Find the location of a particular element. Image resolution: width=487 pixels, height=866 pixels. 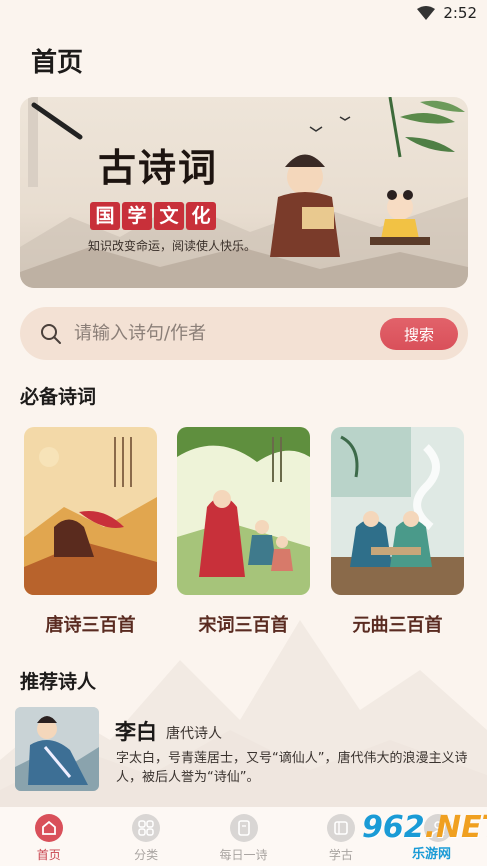

poem-card-tang: 唐诗三百首 is located at coordinates (90, 532).